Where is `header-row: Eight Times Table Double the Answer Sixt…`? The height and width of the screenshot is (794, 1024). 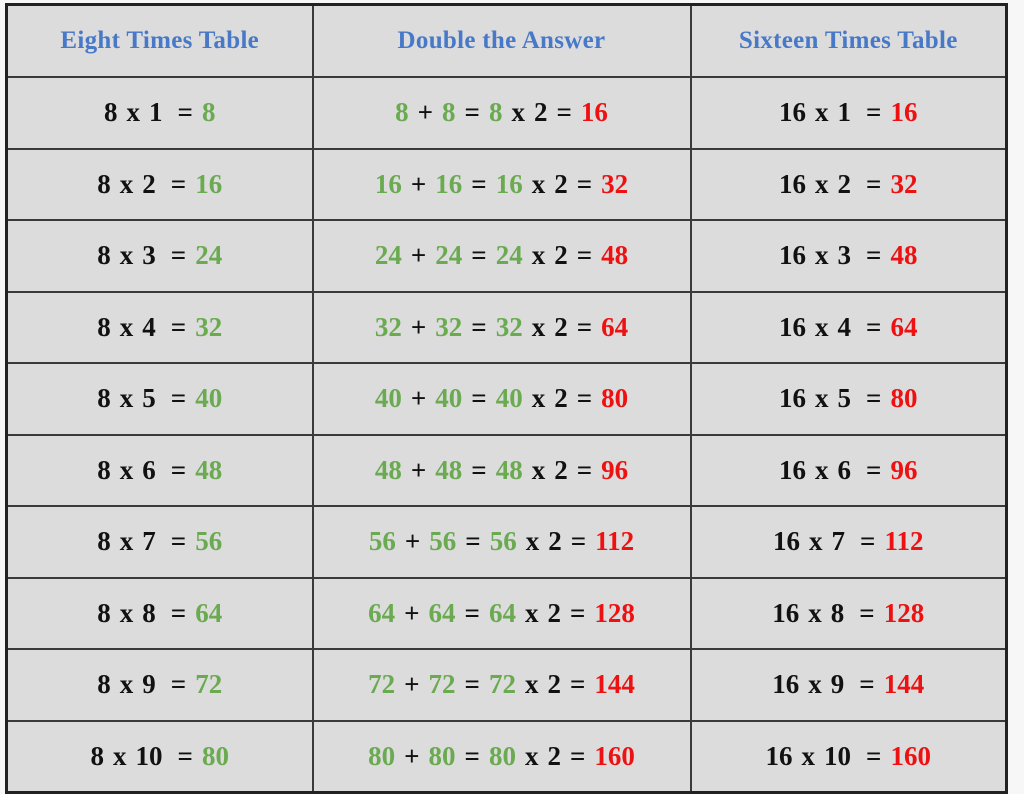
header-row: Eight Times Table Double the Answer Sixt… is located at coordinates (506, 40).